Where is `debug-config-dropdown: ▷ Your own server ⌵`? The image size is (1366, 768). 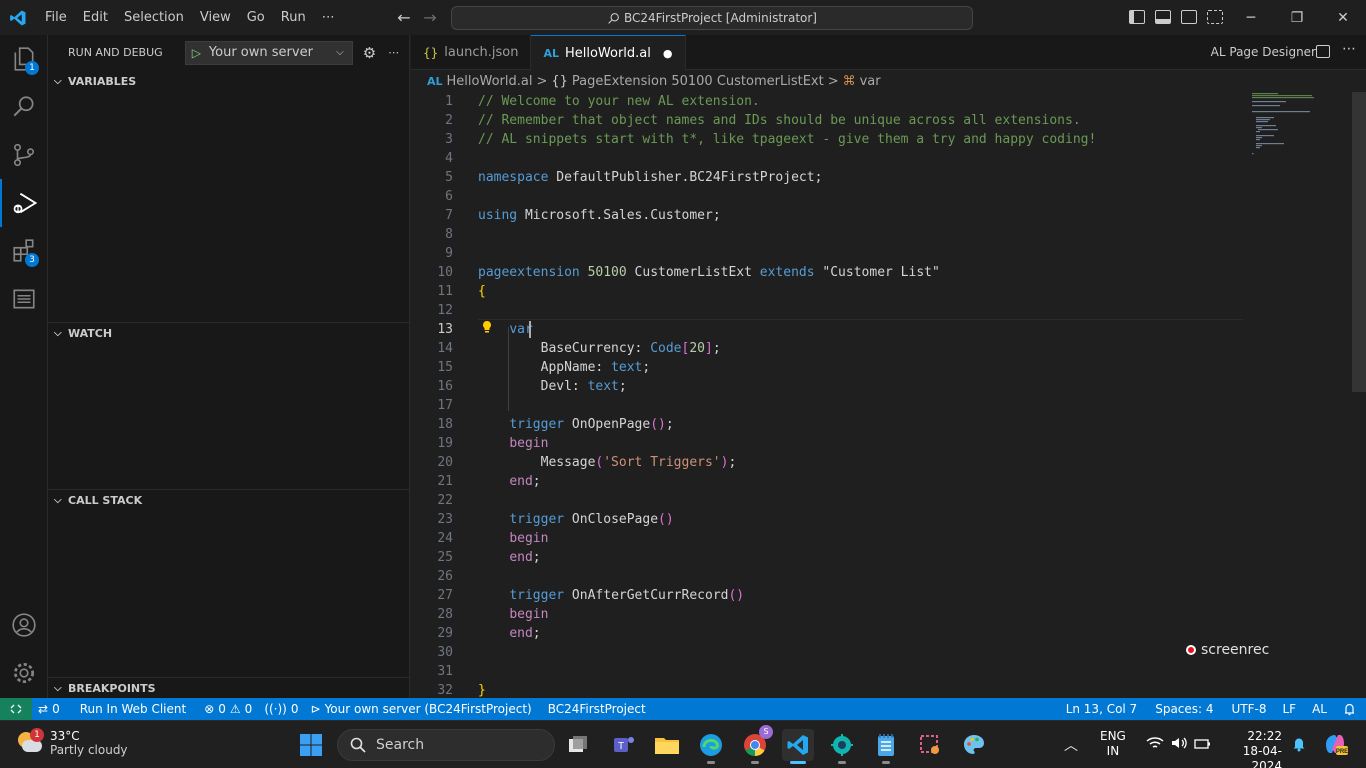
debug-config-dropdown: ▷ Your own server ⌵ is located at coordinates (268, 52).